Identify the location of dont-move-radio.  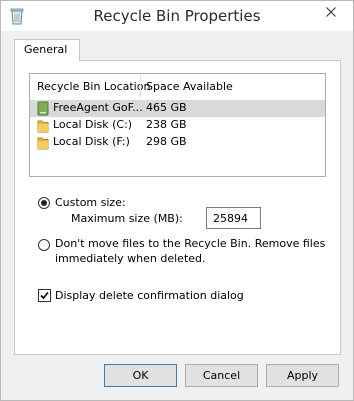
(44, 245).